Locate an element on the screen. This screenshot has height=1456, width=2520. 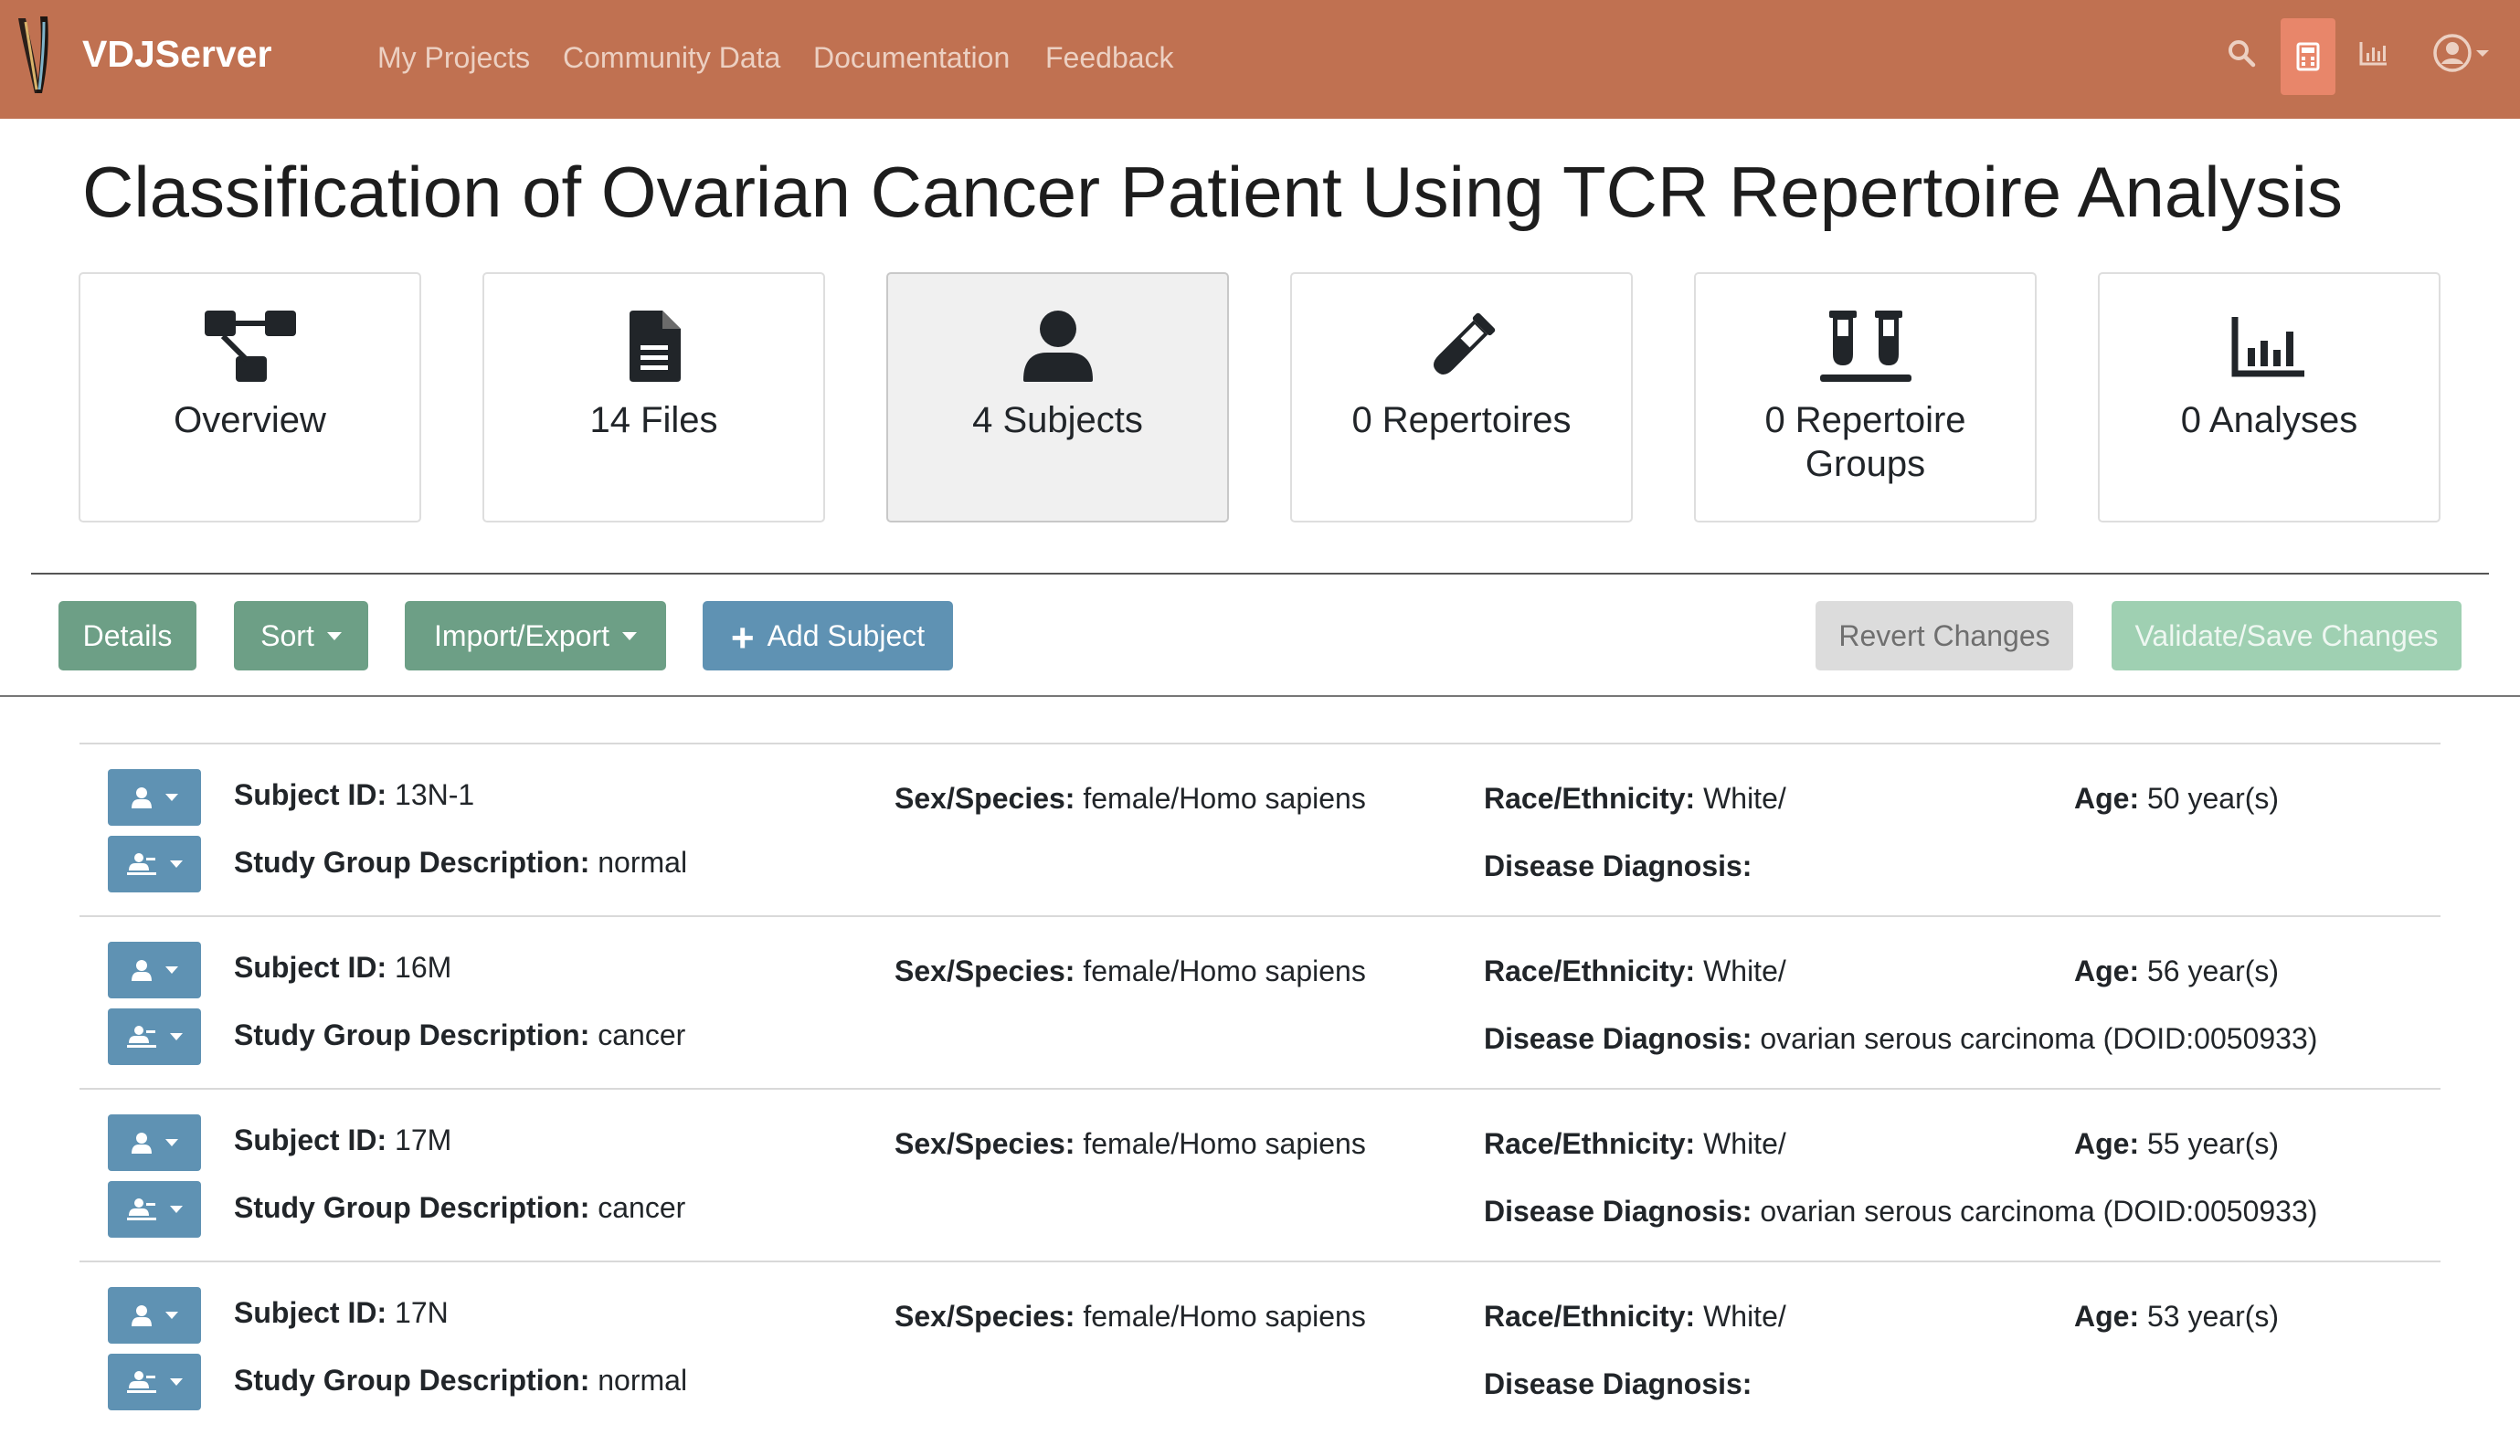
vials-icon is located at coordinates (1865, 347).